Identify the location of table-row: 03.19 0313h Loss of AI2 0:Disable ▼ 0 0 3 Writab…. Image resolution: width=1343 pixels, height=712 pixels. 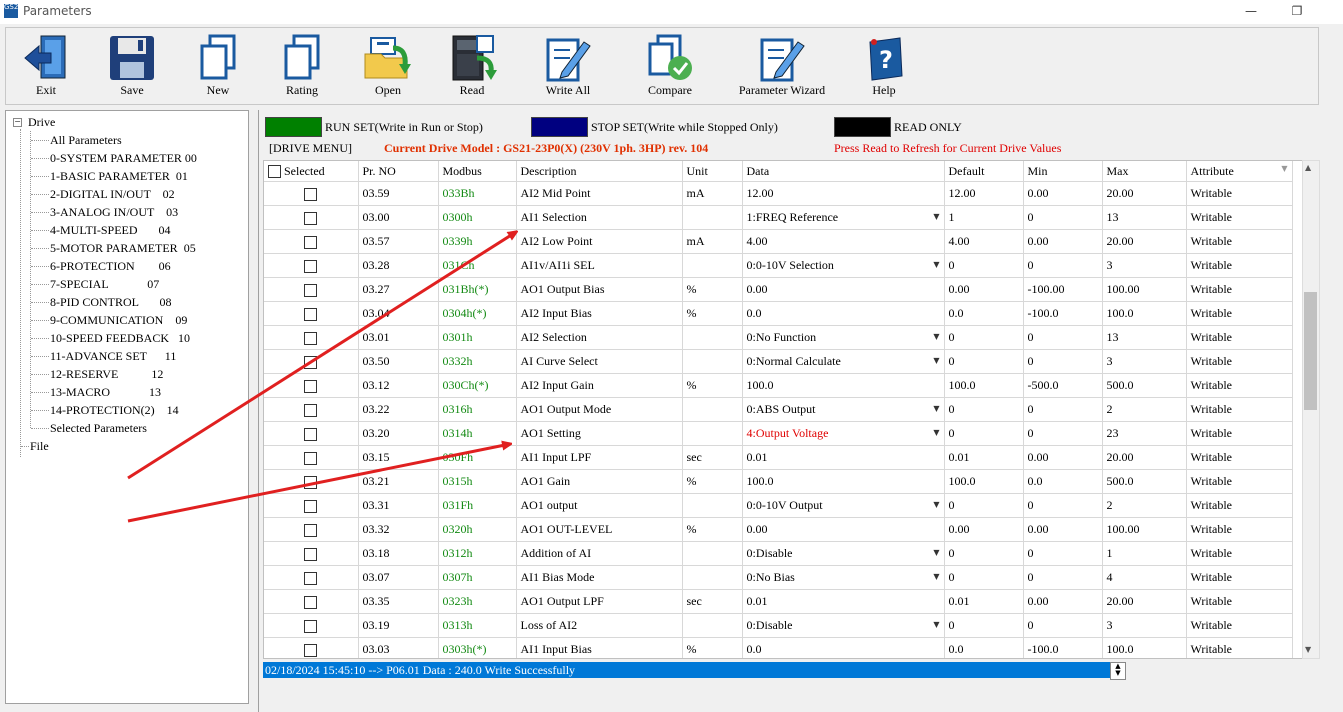
(778, 625).